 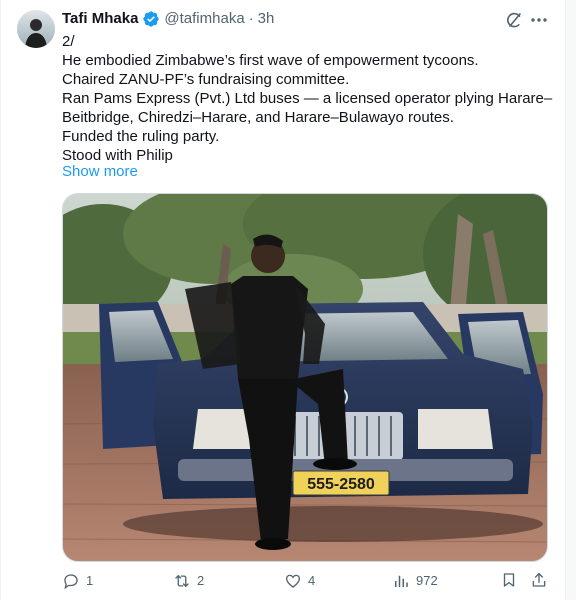 What do you see at coordinates (68, 41) in the screenshot?
I see `tweet-line: 2/` at bounding box center [68, 41].